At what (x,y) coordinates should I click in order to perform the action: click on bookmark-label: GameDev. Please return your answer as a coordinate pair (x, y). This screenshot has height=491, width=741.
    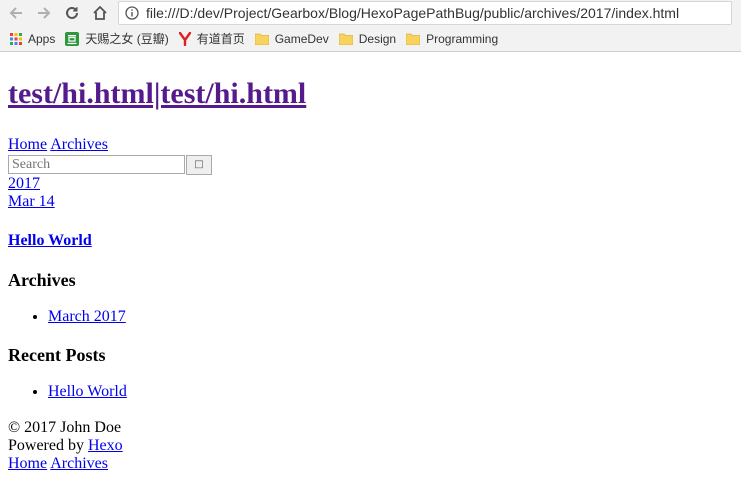
    Looking at the image, I should click on (301, 38).